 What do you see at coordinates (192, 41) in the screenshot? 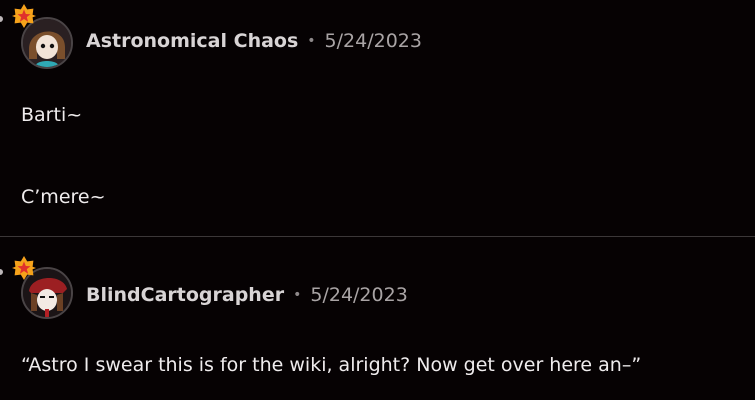
I see `author-name: Astronomical Chaos` at bounding box center [192, 41].